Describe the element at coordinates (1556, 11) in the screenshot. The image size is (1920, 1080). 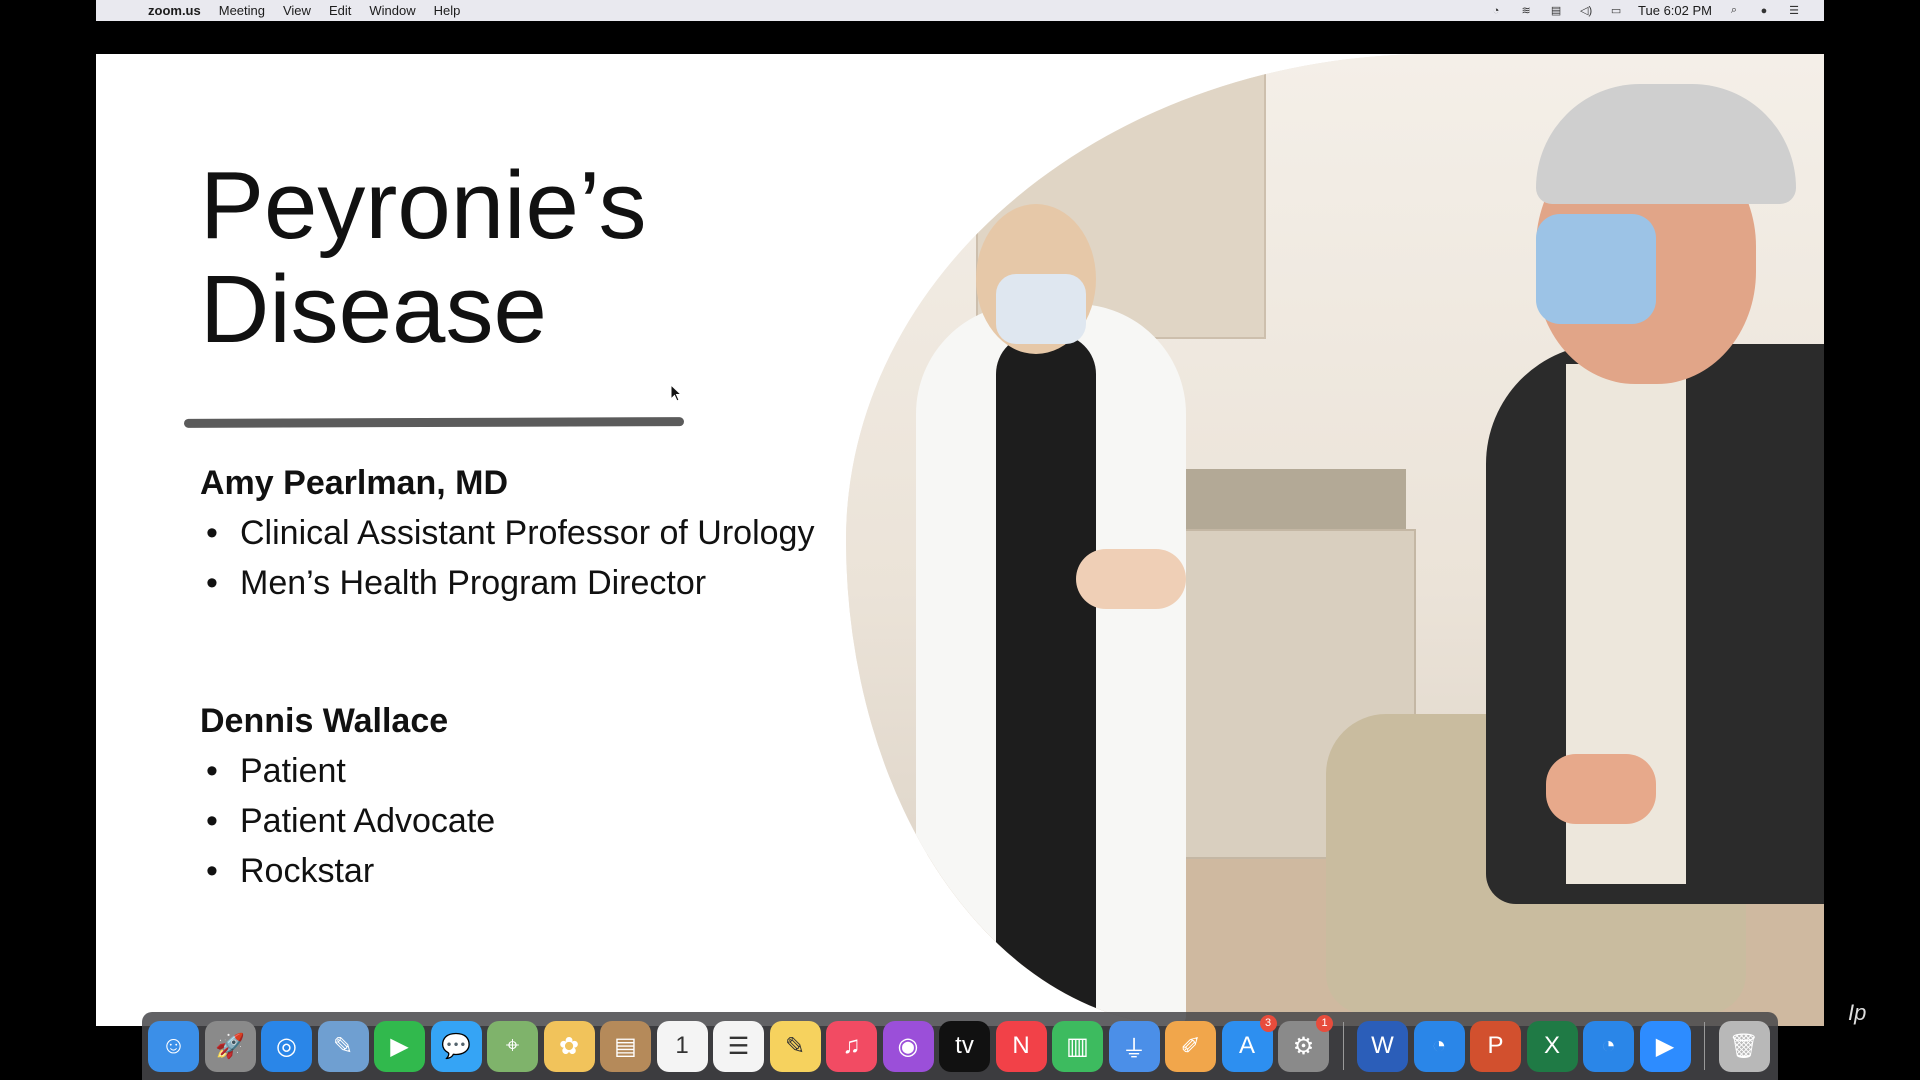
I see `input-source-flag-icon: ▤` at that location.